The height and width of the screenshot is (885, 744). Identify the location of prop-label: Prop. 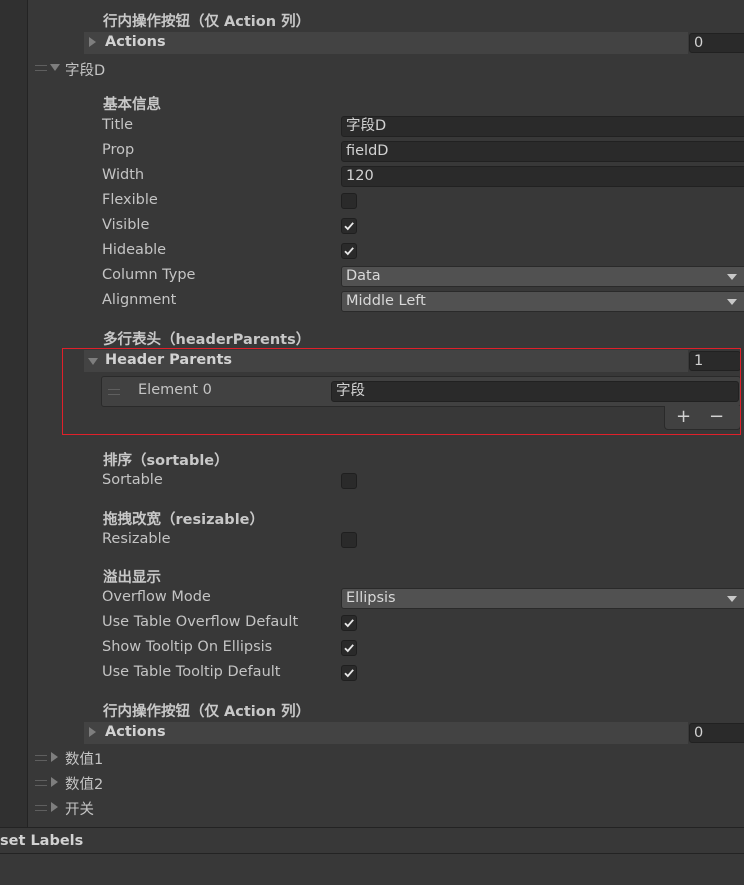
(118, 150).